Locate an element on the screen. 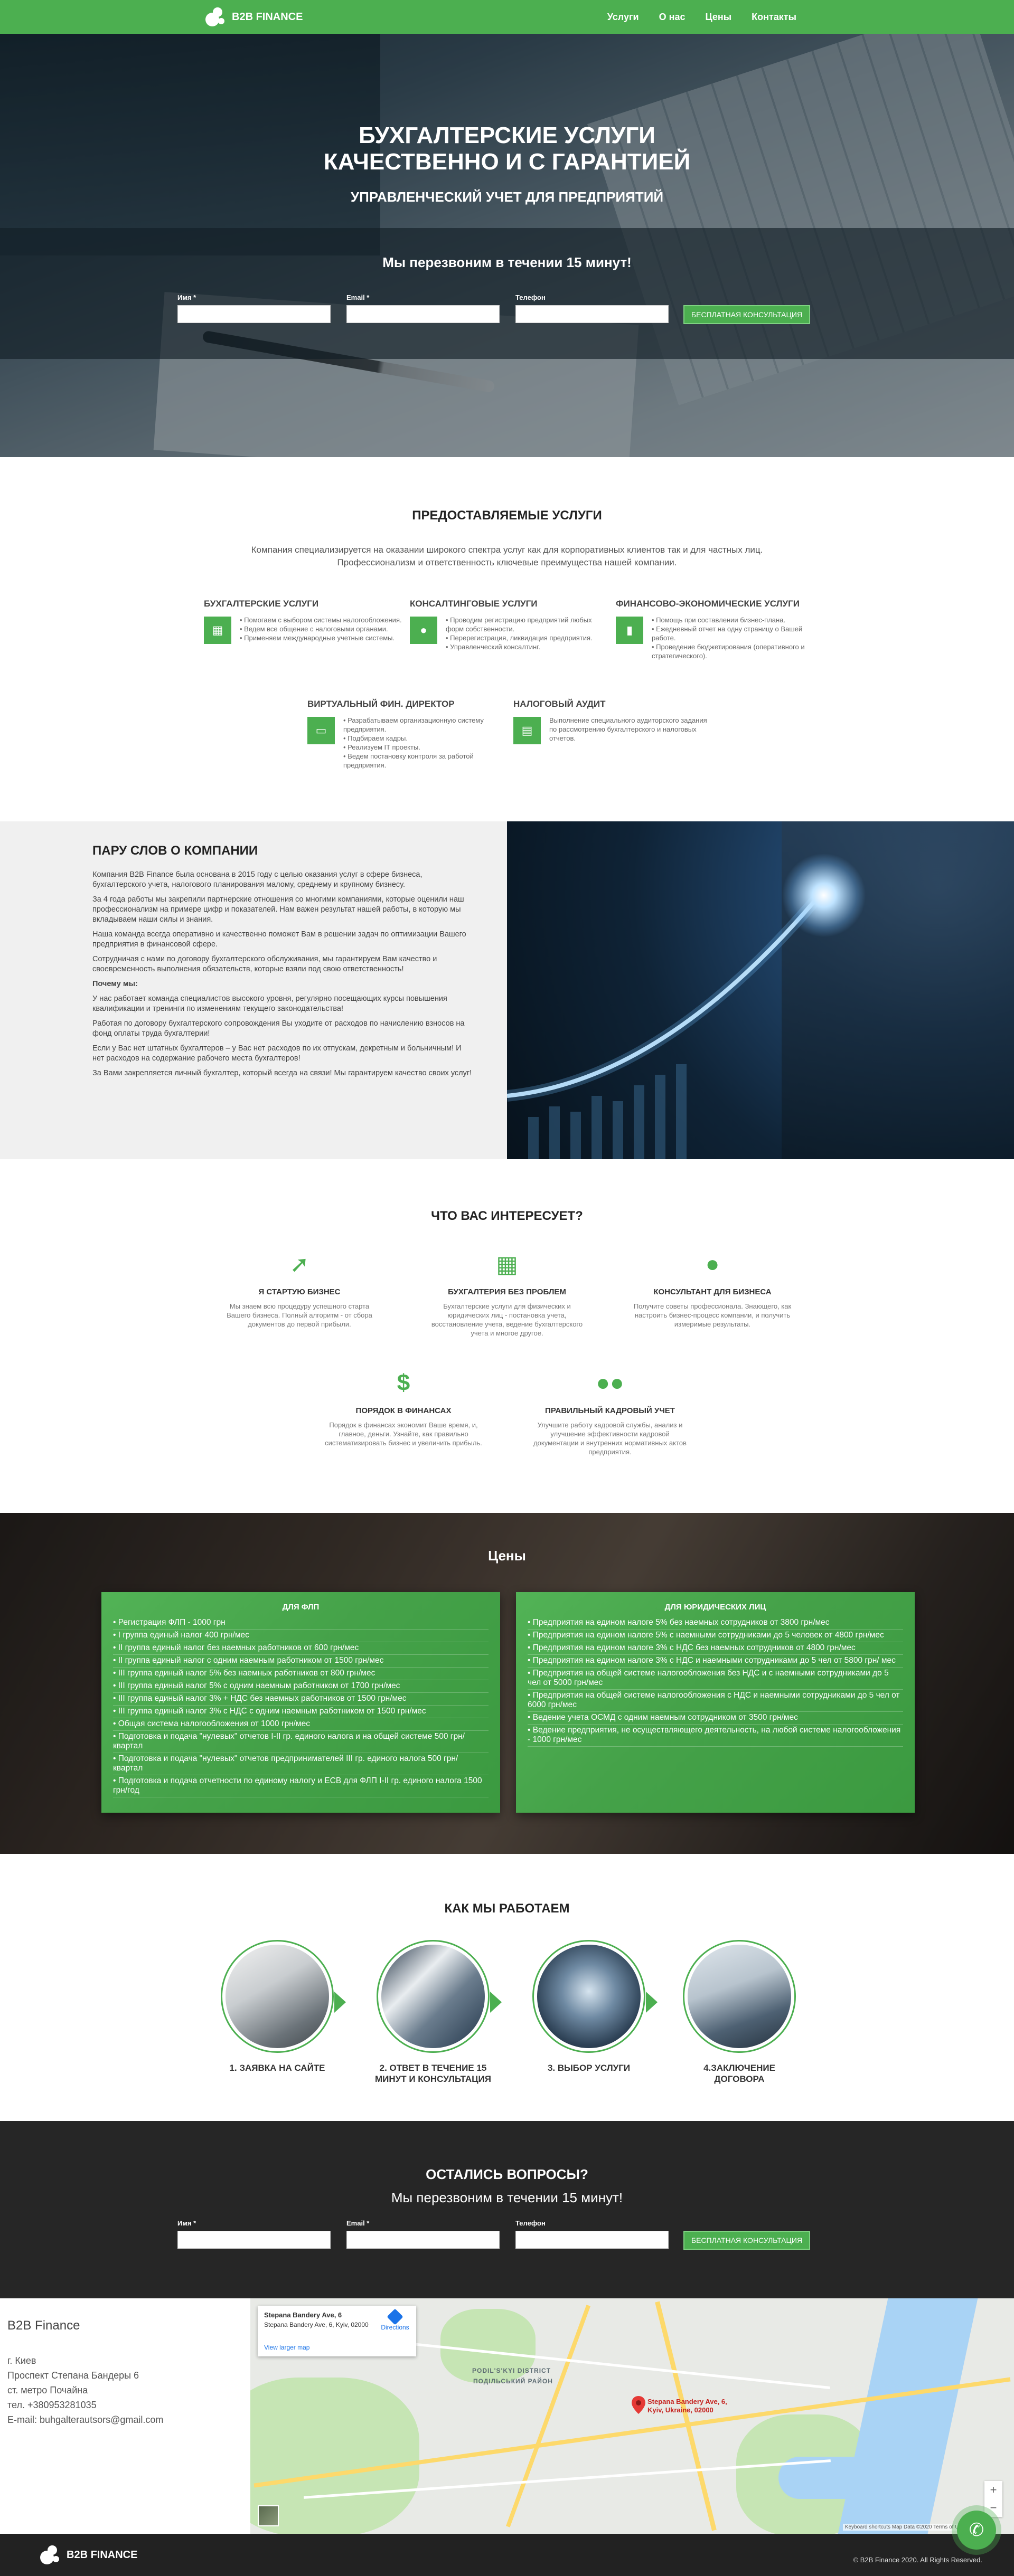  rocket-icon: ➚ is located at coordinates (299, 1264).